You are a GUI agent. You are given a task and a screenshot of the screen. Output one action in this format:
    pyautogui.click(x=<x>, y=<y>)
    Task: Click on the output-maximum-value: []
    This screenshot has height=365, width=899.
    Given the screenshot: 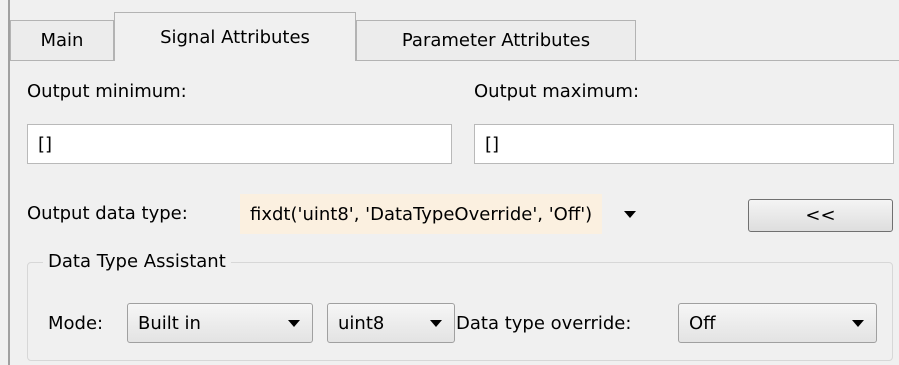 What is the action you would take?
    pyautogui.click(x=492, y=144)
    